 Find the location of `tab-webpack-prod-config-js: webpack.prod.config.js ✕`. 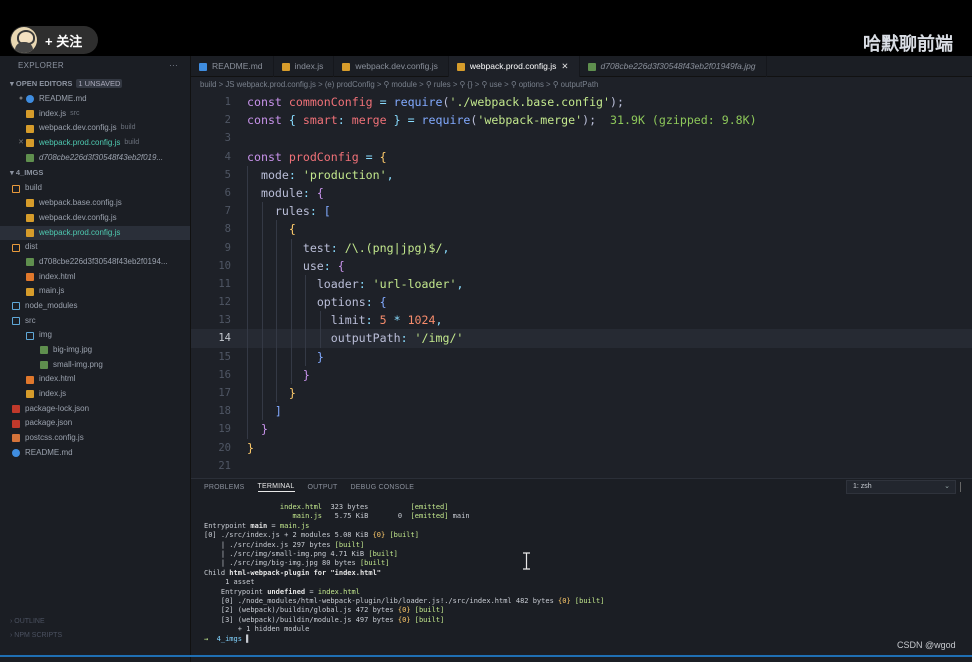

tab-webpack-prod-config-js: webpack.prod.config.js ✕ is located at coordinates (514, 66).